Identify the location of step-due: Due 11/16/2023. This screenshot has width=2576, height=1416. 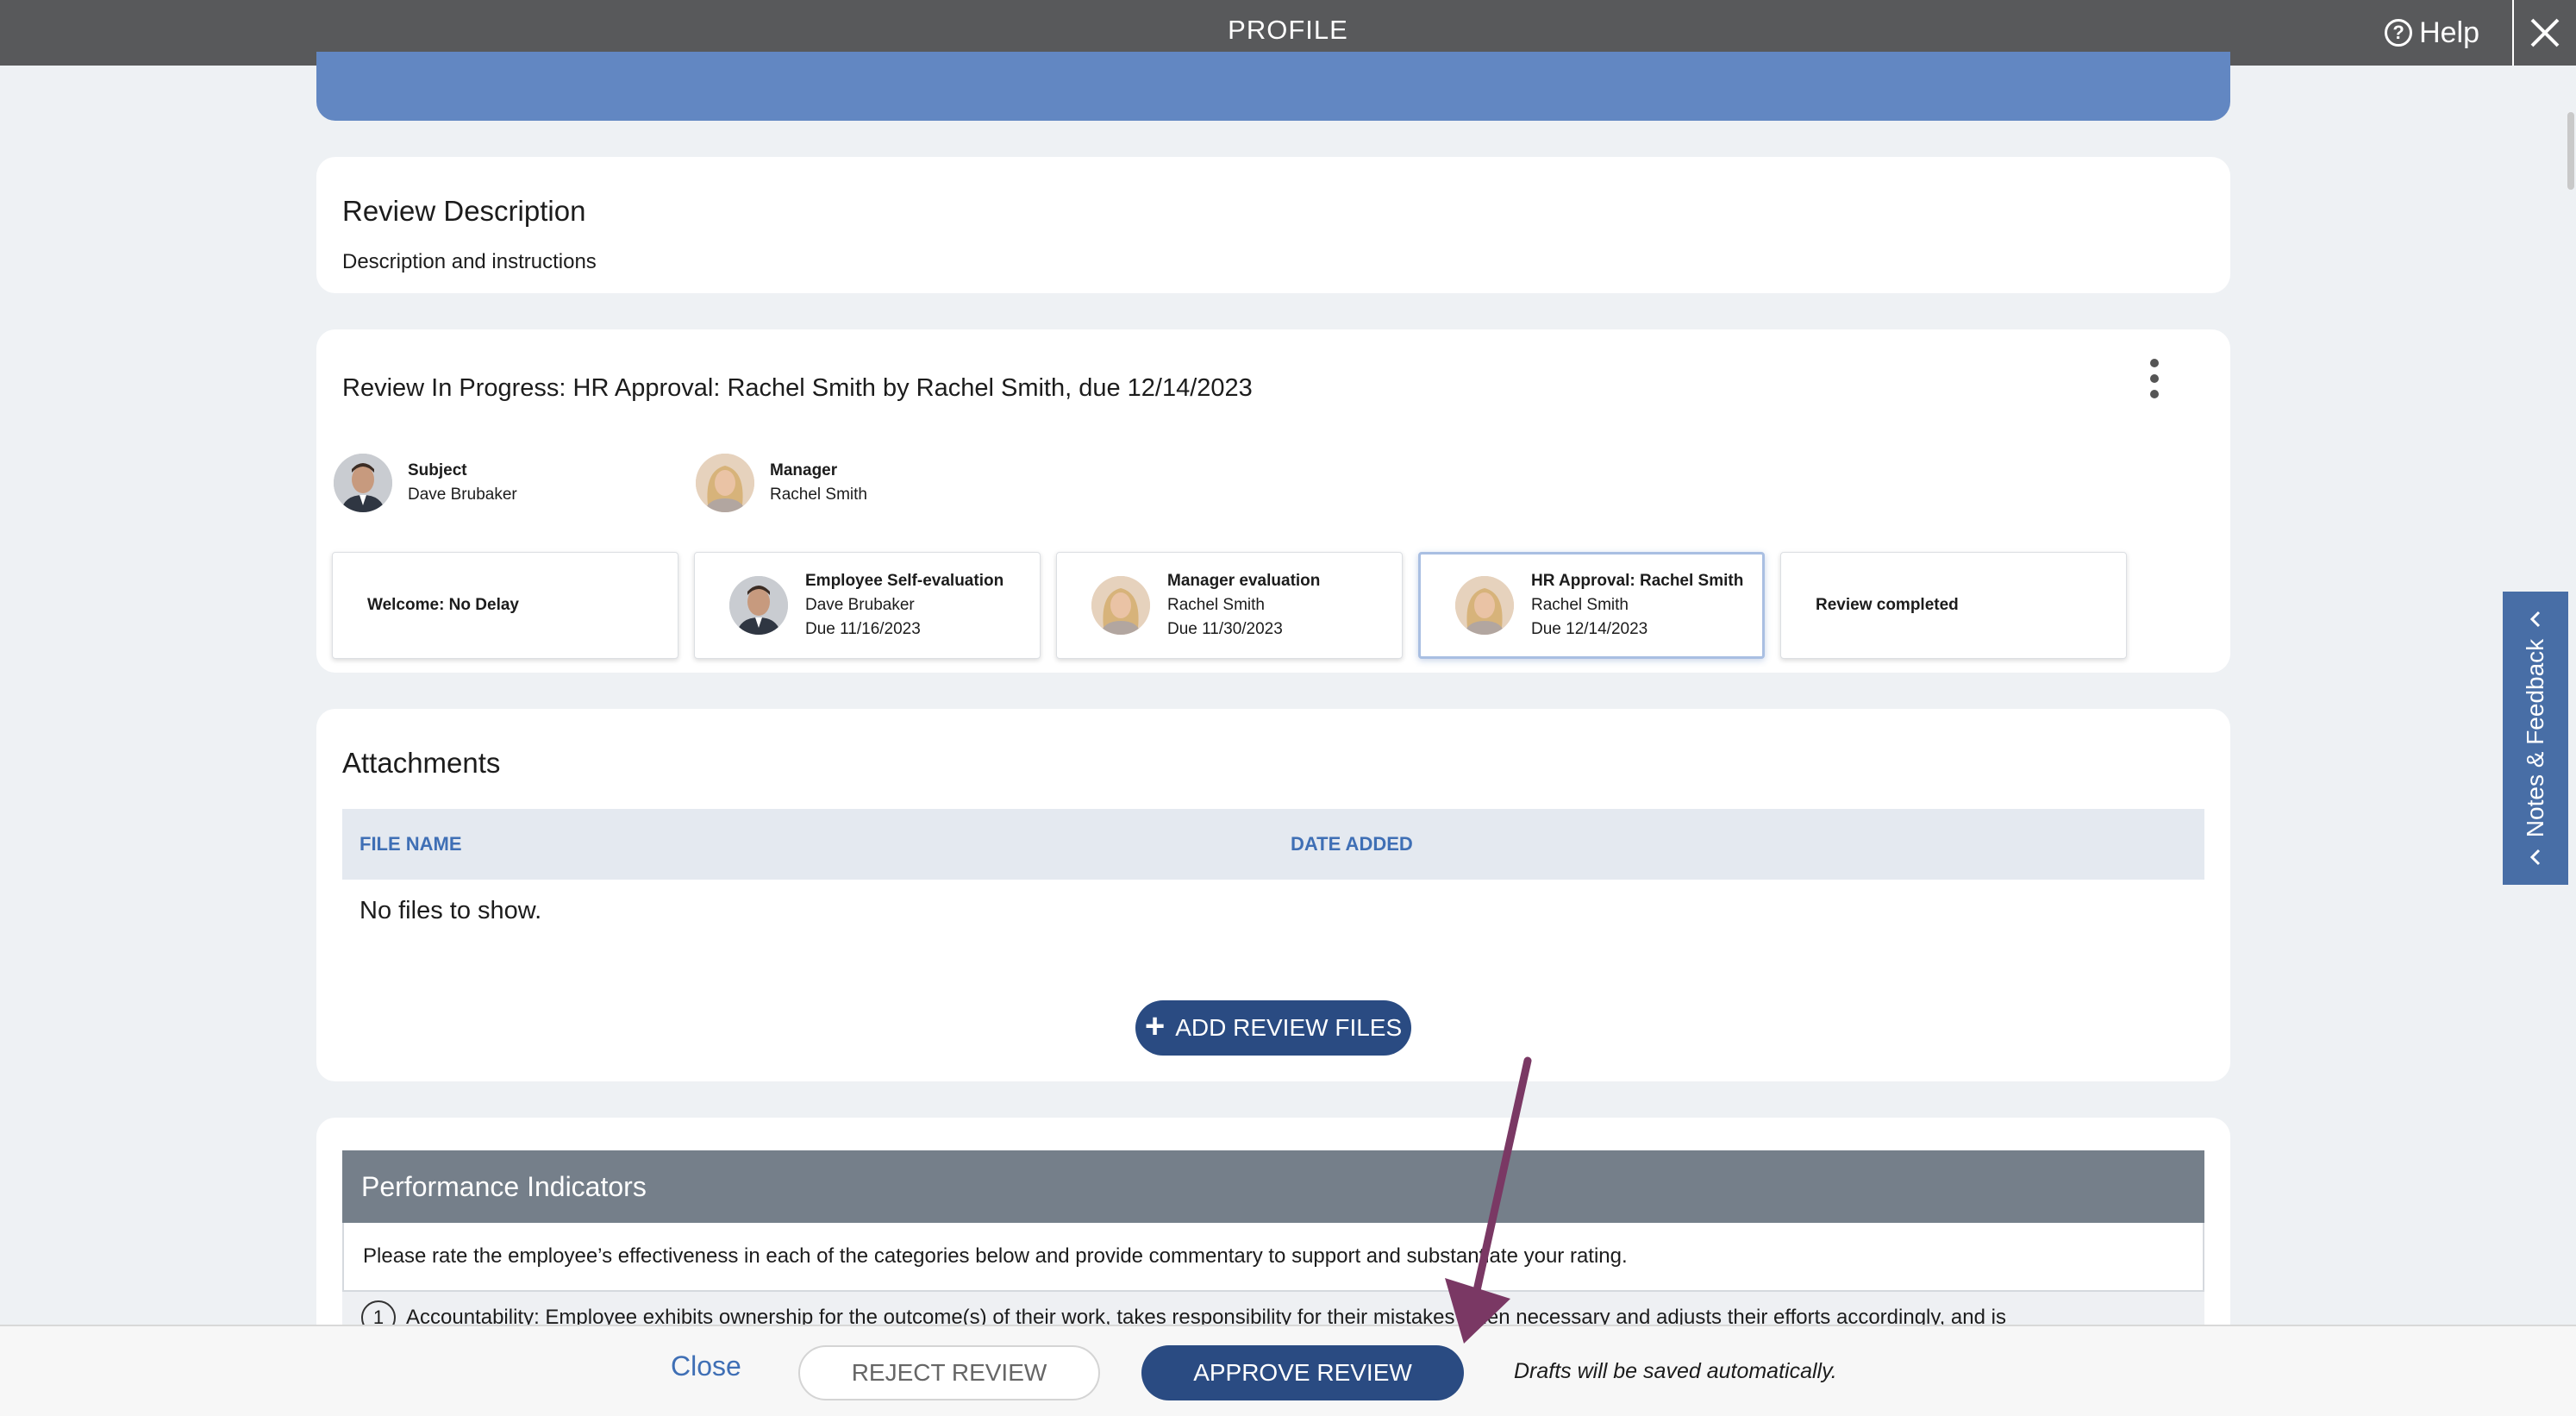
(863, 629).